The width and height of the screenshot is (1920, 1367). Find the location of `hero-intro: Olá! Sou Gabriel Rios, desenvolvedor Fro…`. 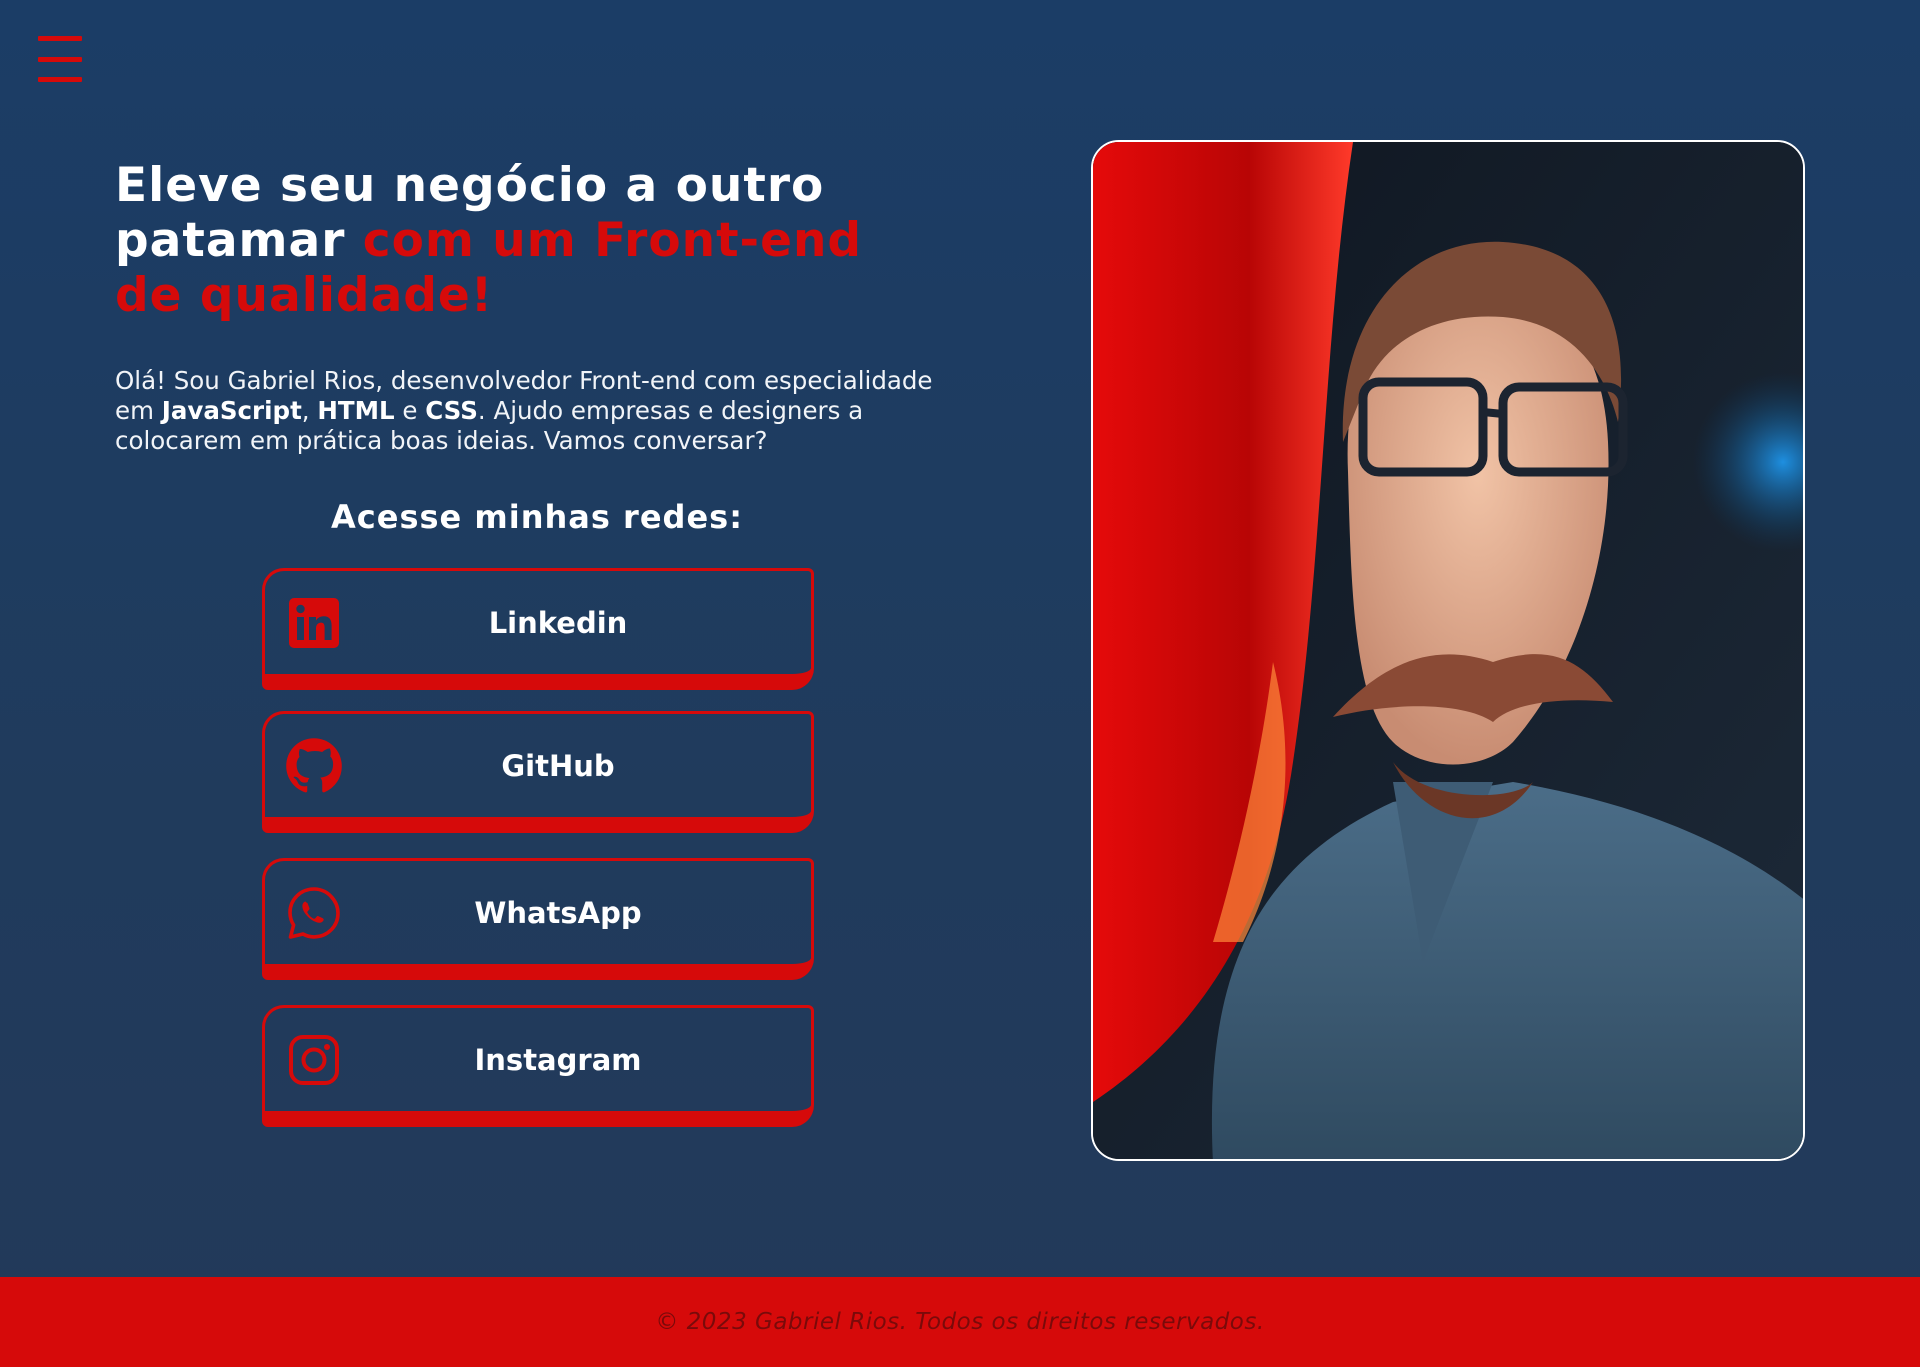

hero-intro: Olá! Sou Gabriel Rios, desenvolvedor Fro… is located at coordinates (540, 411).